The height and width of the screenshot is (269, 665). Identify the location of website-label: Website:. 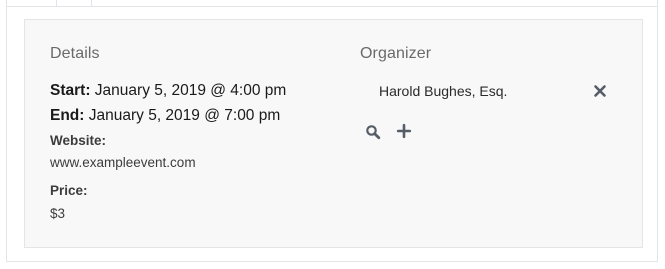
(78, 140).